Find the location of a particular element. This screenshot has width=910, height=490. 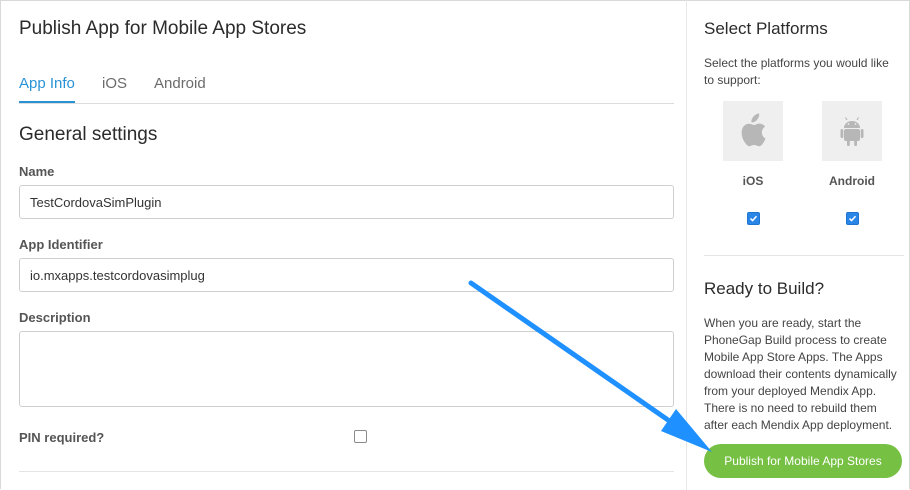

section-title: General settings is located at coordinates (88, 134).